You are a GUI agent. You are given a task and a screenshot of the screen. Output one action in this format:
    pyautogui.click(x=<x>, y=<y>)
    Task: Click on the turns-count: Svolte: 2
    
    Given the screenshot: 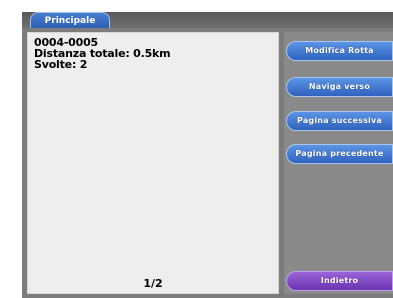 What is the action you would take?
    pyautogui.click(x=61, y=64)
    